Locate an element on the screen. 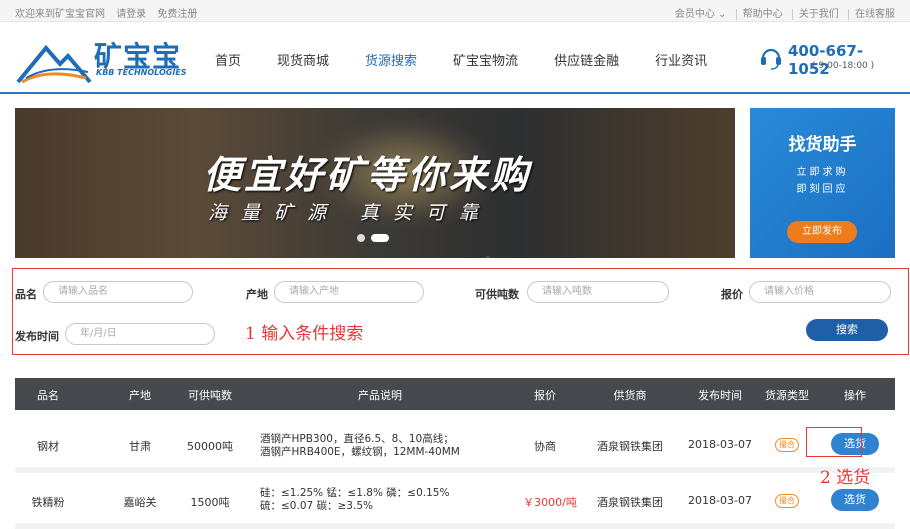 The image size is (910, 529). helper-line-1: 立即求购 is located at coordinates (822, 172).